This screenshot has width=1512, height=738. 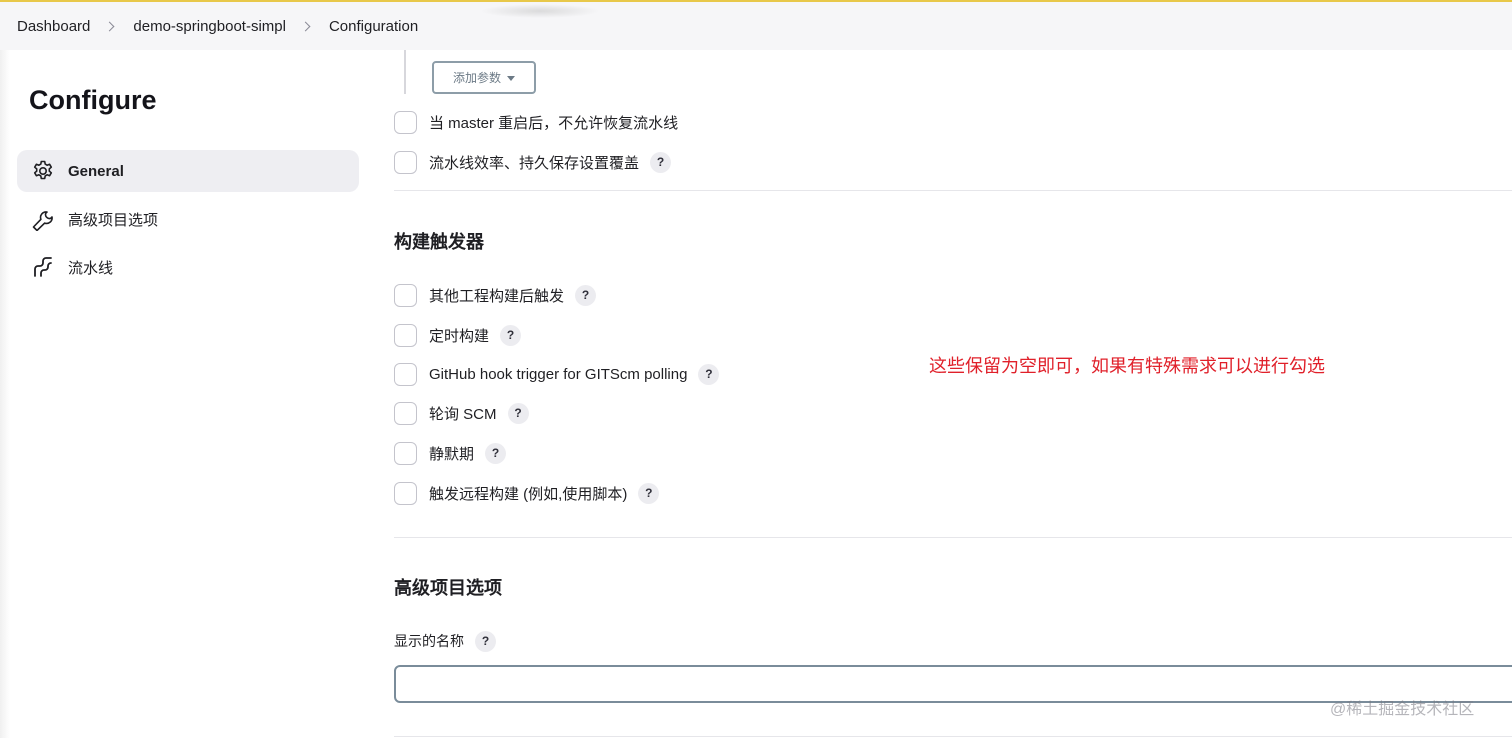 I want to click on sidebar-edge, so click(x=5, y=394).